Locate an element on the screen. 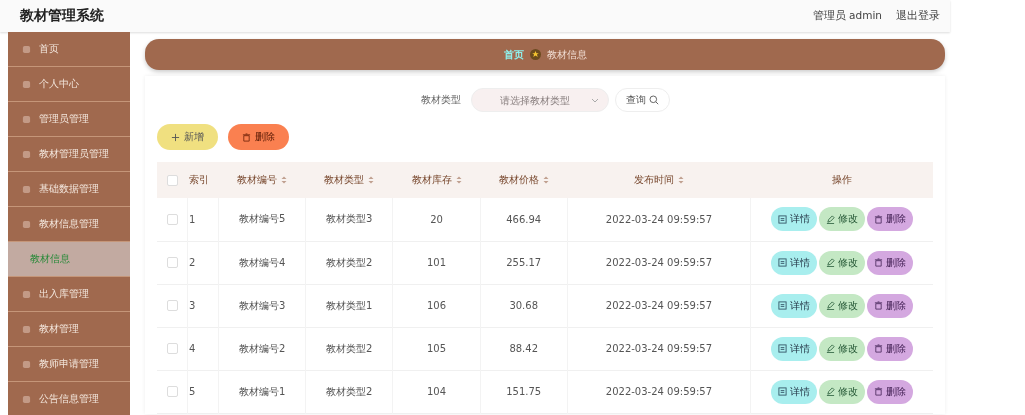 Image resolution: width=1025 pixels, height=415 pixels. table-cell: 1 is located at coordinates (203, 219).